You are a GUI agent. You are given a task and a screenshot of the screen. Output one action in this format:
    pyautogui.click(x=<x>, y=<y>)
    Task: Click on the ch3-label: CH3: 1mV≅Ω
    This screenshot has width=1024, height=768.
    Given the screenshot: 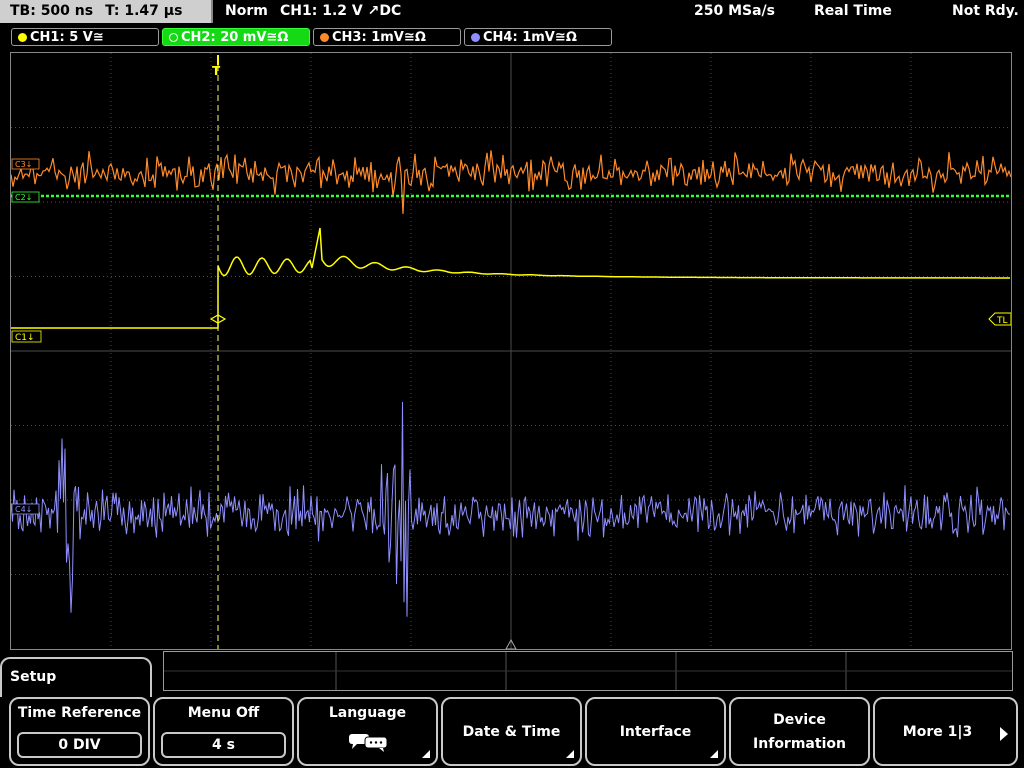 What is the action you would take?
    pyautogui.click(x=379, y=37)
    